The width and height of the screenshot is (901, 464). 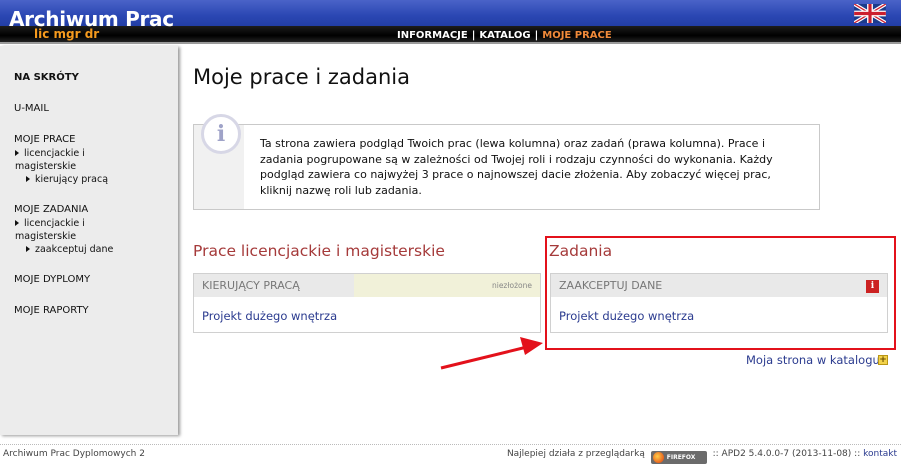 I want to click on firefox-label: FIREFOX, so click(x=681, y=457).